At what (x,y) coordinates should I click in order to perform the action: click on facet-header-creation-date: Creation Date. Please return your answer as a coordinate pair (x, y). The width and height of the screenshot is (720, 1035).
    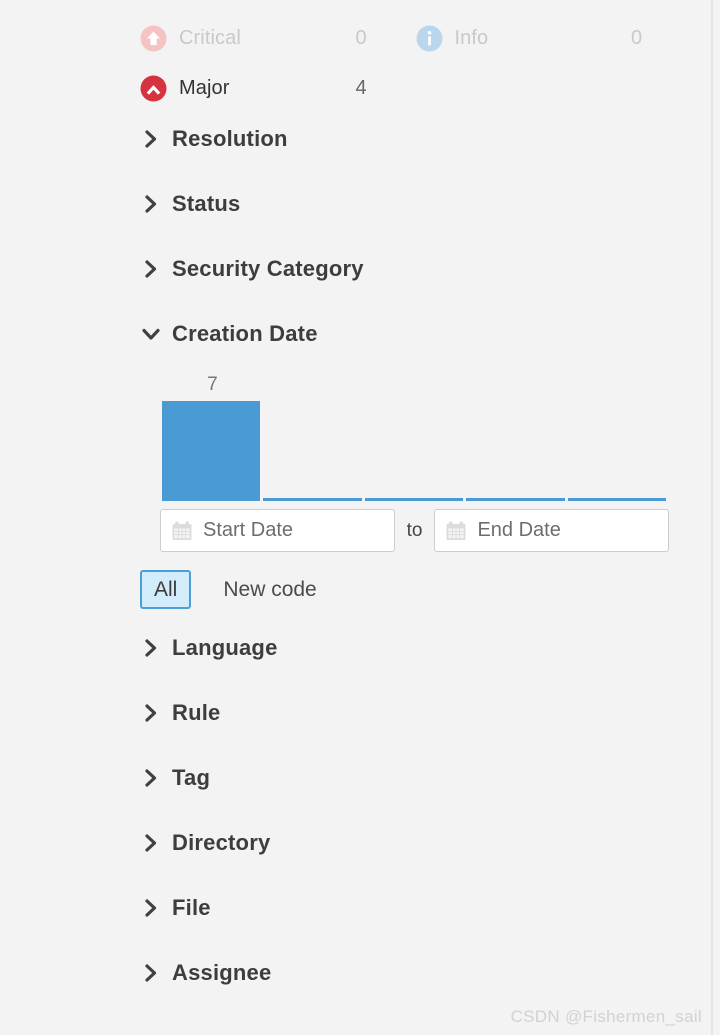
    Looking at the image, I should click on (415, 333).